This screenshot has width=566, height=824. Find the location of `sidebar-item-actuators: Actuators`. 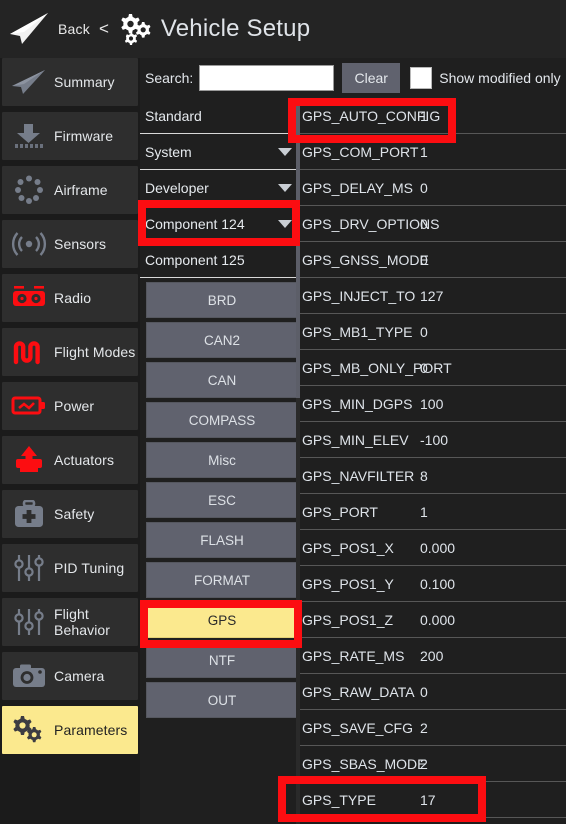

sidebar-item-actuators: Actuators is located at coordinates (70, 460).